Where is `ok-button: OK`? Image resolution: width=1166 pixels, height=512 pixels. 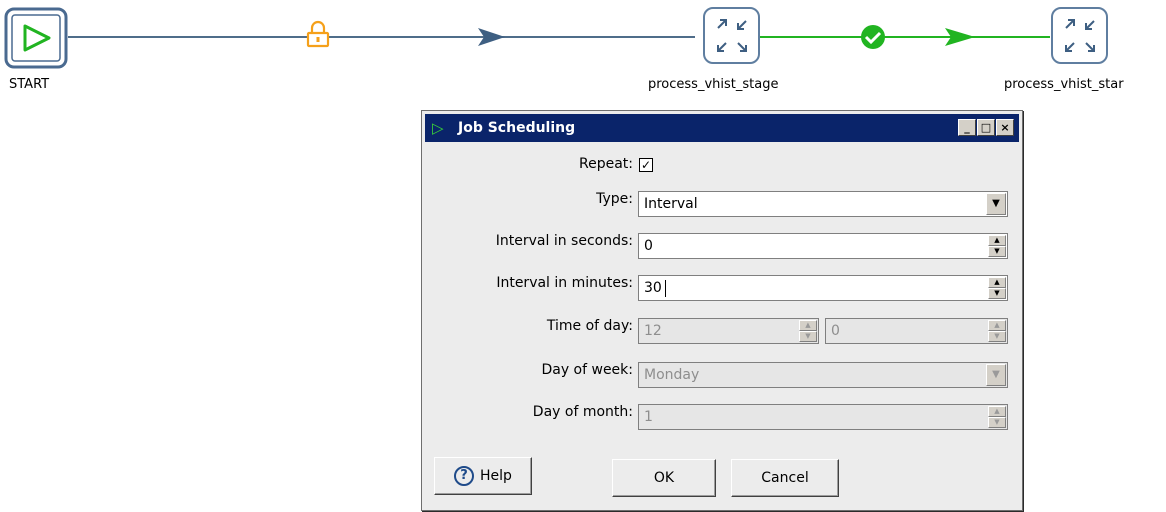
ok-button: OK is located at coordinates (664, 478).